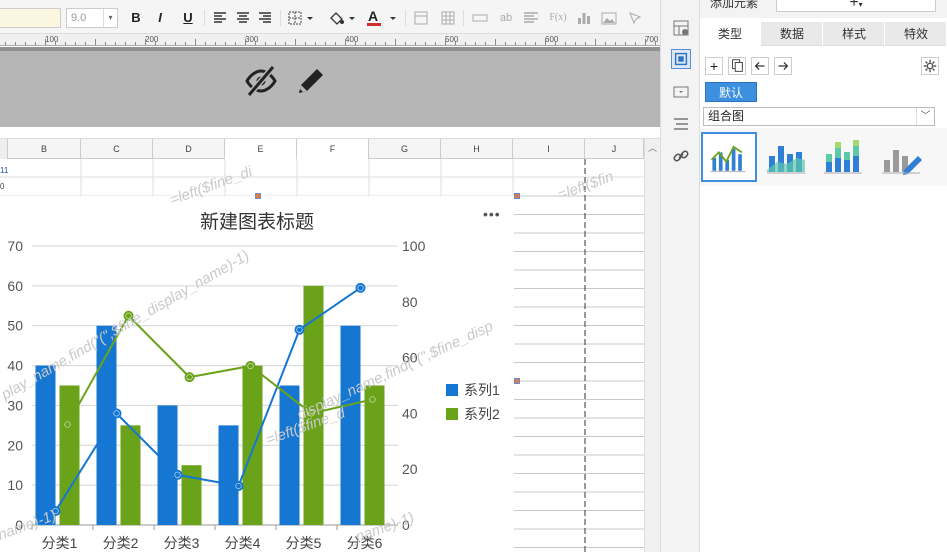  What do you see at coordinates (916, 34) in the screenshot?
I see `tab-effects: 特效` at bounding box center [916, 34].